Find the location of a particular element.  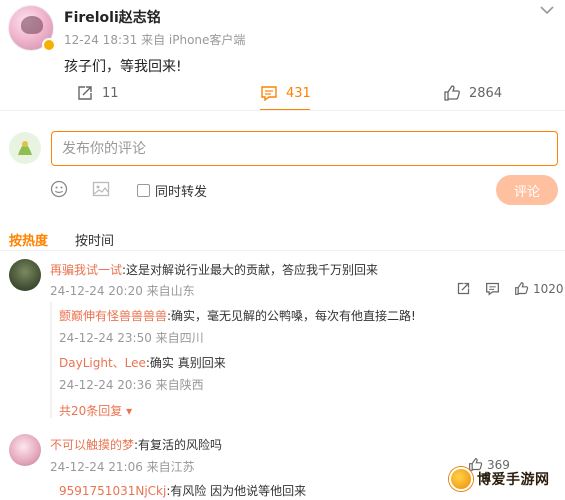

reply-thread-bar is located at coordinates (51, 360).